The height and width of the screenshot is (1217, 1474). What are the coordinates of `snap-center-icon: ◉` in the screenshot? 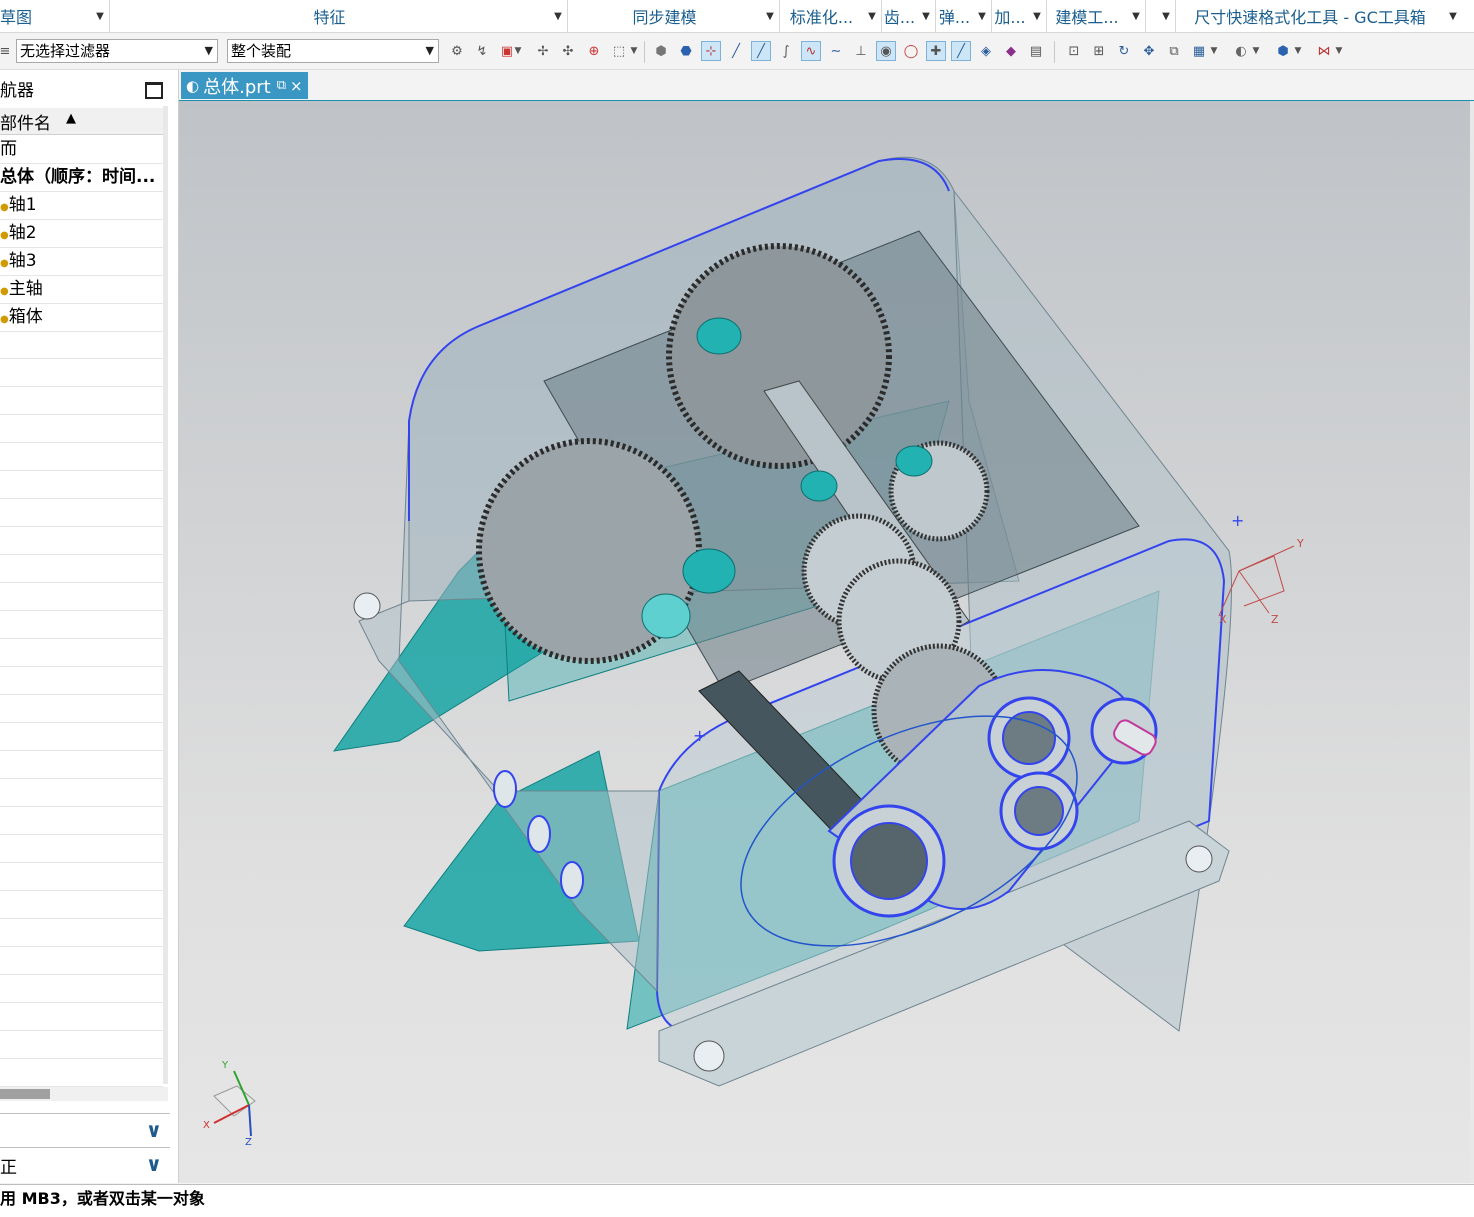 It's located at (886, 51).